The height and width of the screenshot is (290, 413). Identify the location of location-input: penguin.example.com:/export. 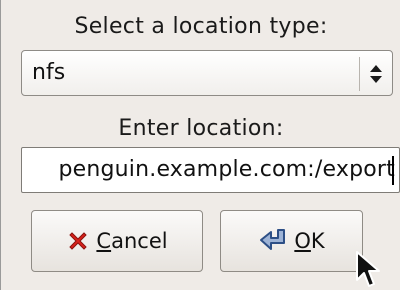
(210, 170).